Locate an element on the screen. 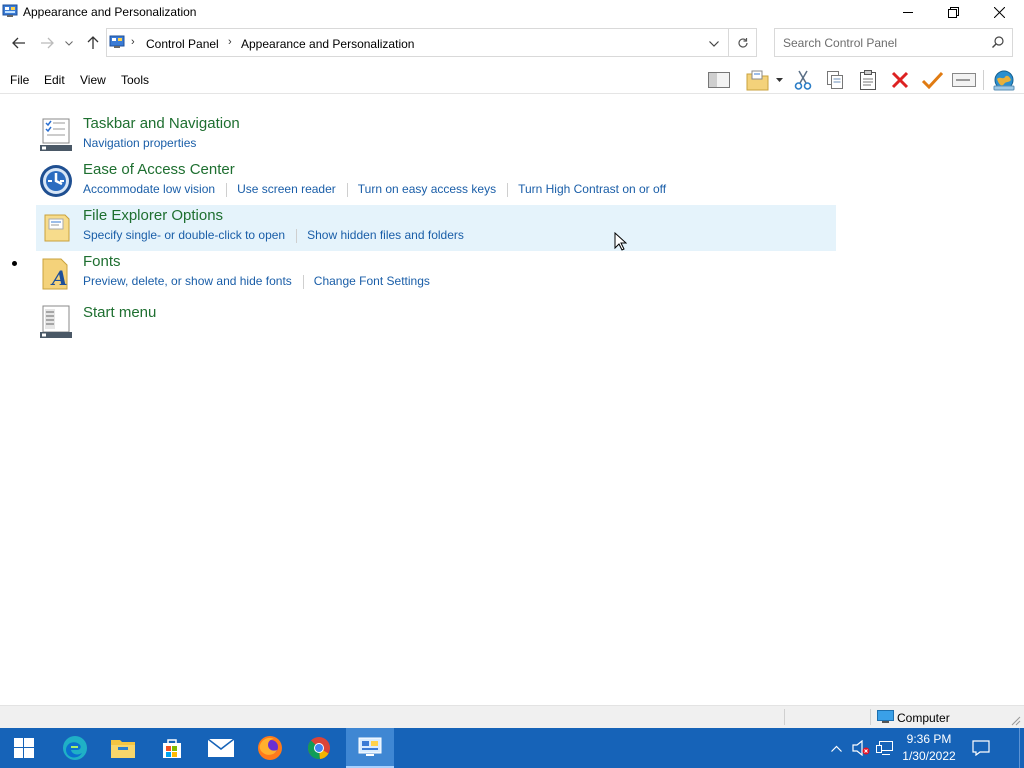  up-button is located at coordinates (93, 43).